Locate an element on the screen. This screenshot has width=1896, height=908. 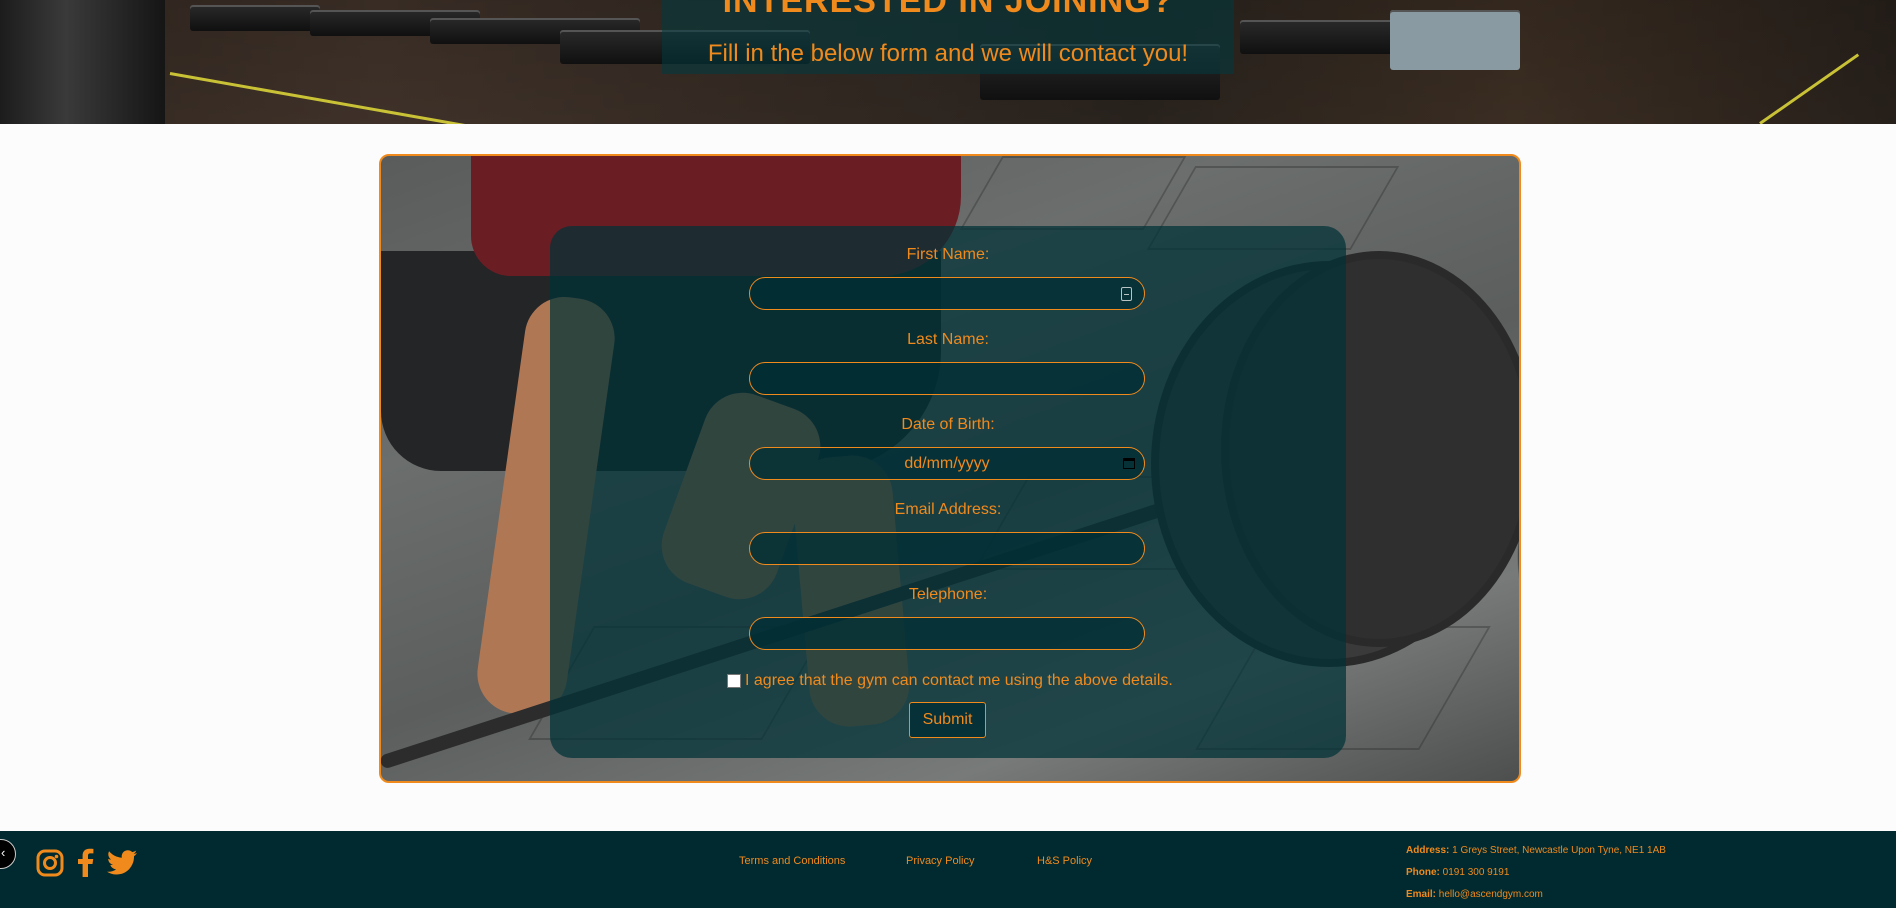
hero-image-pillar is located at coordinates (82, 62).